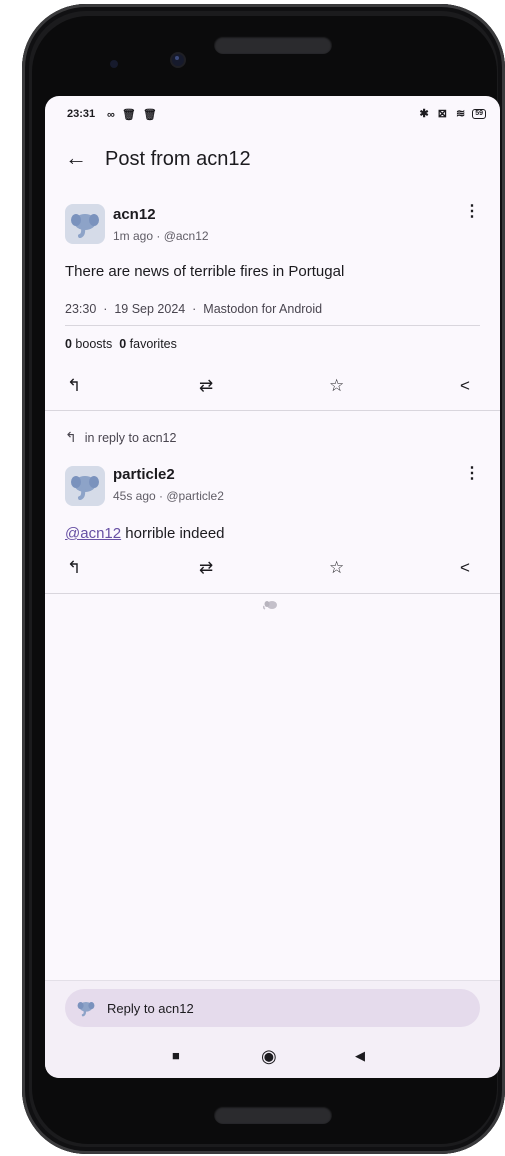 Image resolution: width=505 pixels, height=1156 pixels. Describe the element at coordinates (76, 158) in the screenshot. I see `back-arrow-icon: ←` at that location.